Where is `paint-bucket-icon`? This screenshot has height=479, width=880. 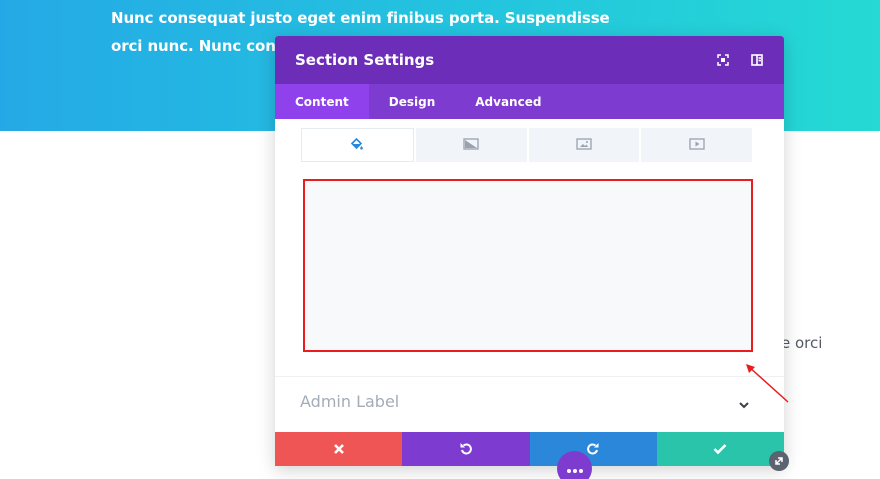 paint-bucket-icon is located at coordinates (357, 145).